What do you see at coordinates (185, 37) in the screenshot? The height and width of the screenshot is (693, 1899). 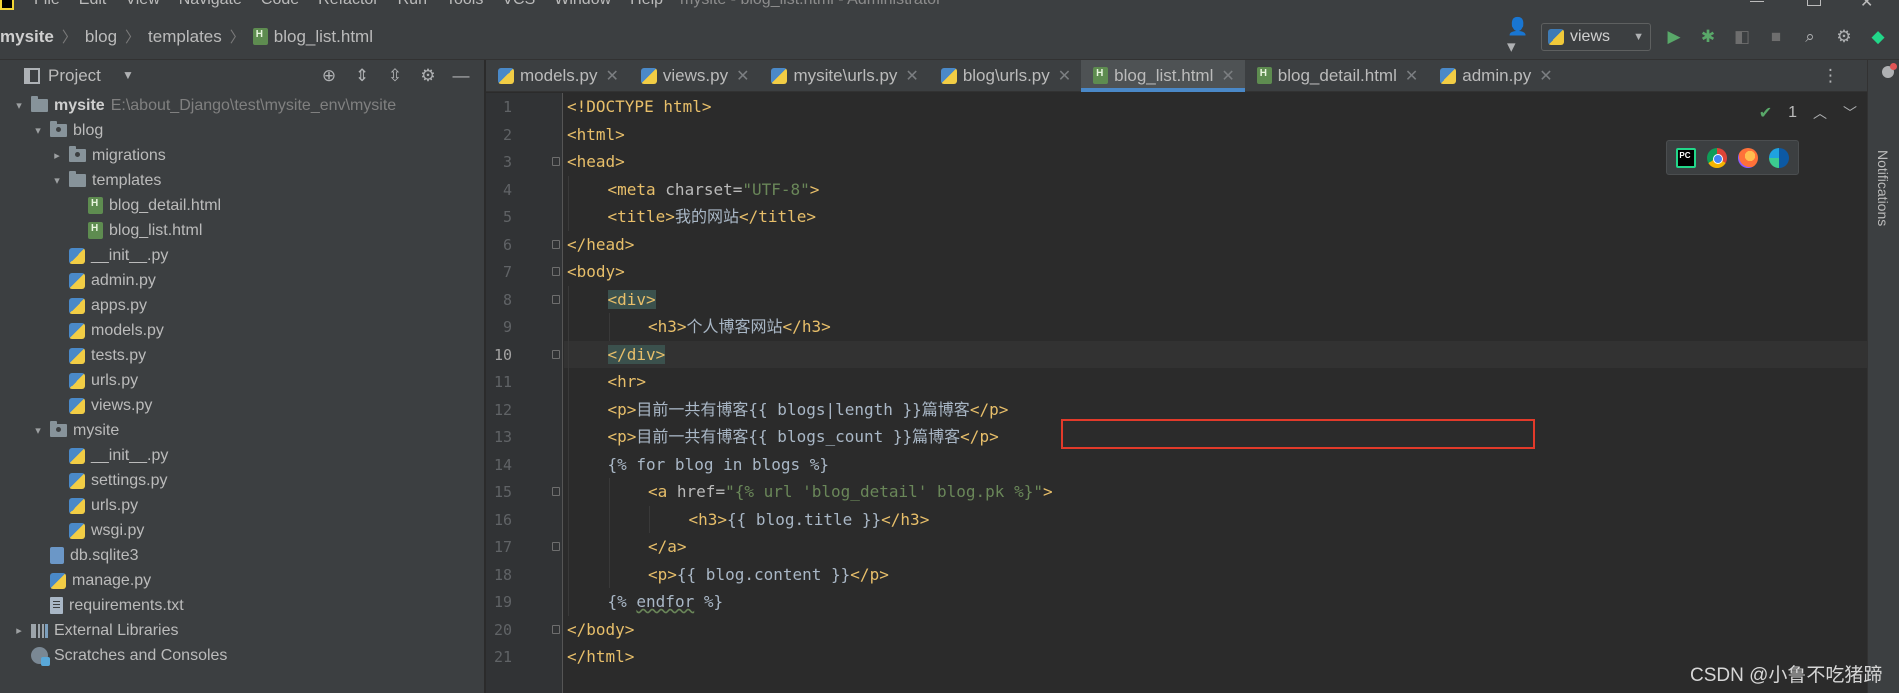 I see `breadcrumb-item-templates: templates` at bounding box center [185, 37].